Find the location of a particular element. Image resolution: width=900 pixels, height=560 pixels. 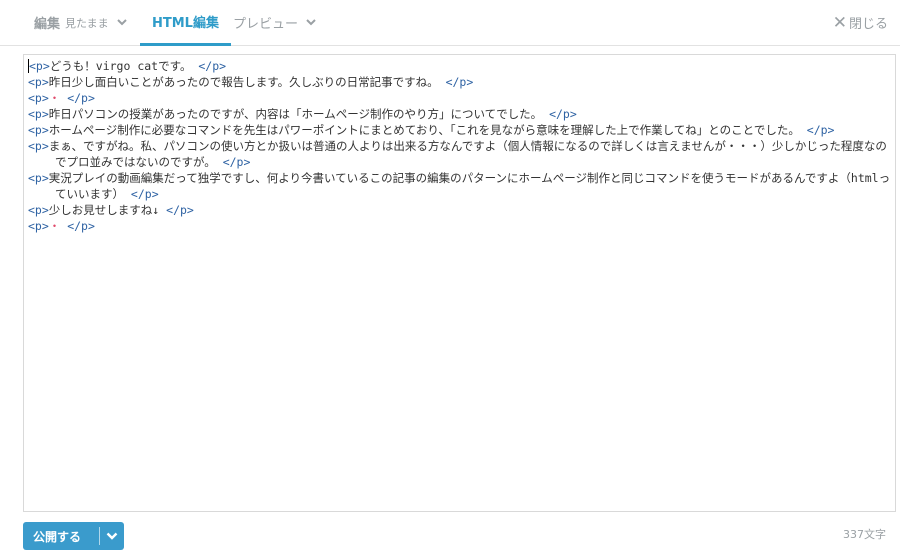

tab-wysiwyg-label: 編集 is located at coordinates (47, 24).